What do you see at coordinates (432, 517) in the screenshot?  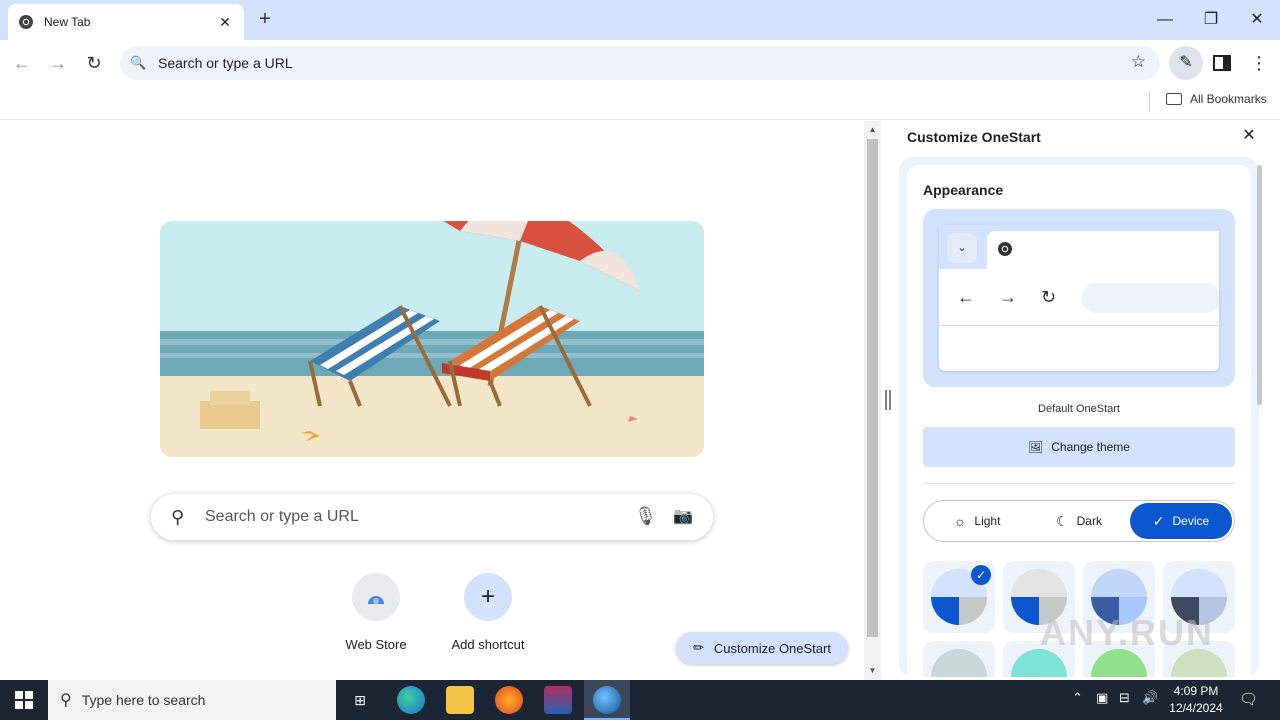 I see `ntp-search-box: ⚲ Search or type a URL 🎙 📷` at bounding box center [432, 517].